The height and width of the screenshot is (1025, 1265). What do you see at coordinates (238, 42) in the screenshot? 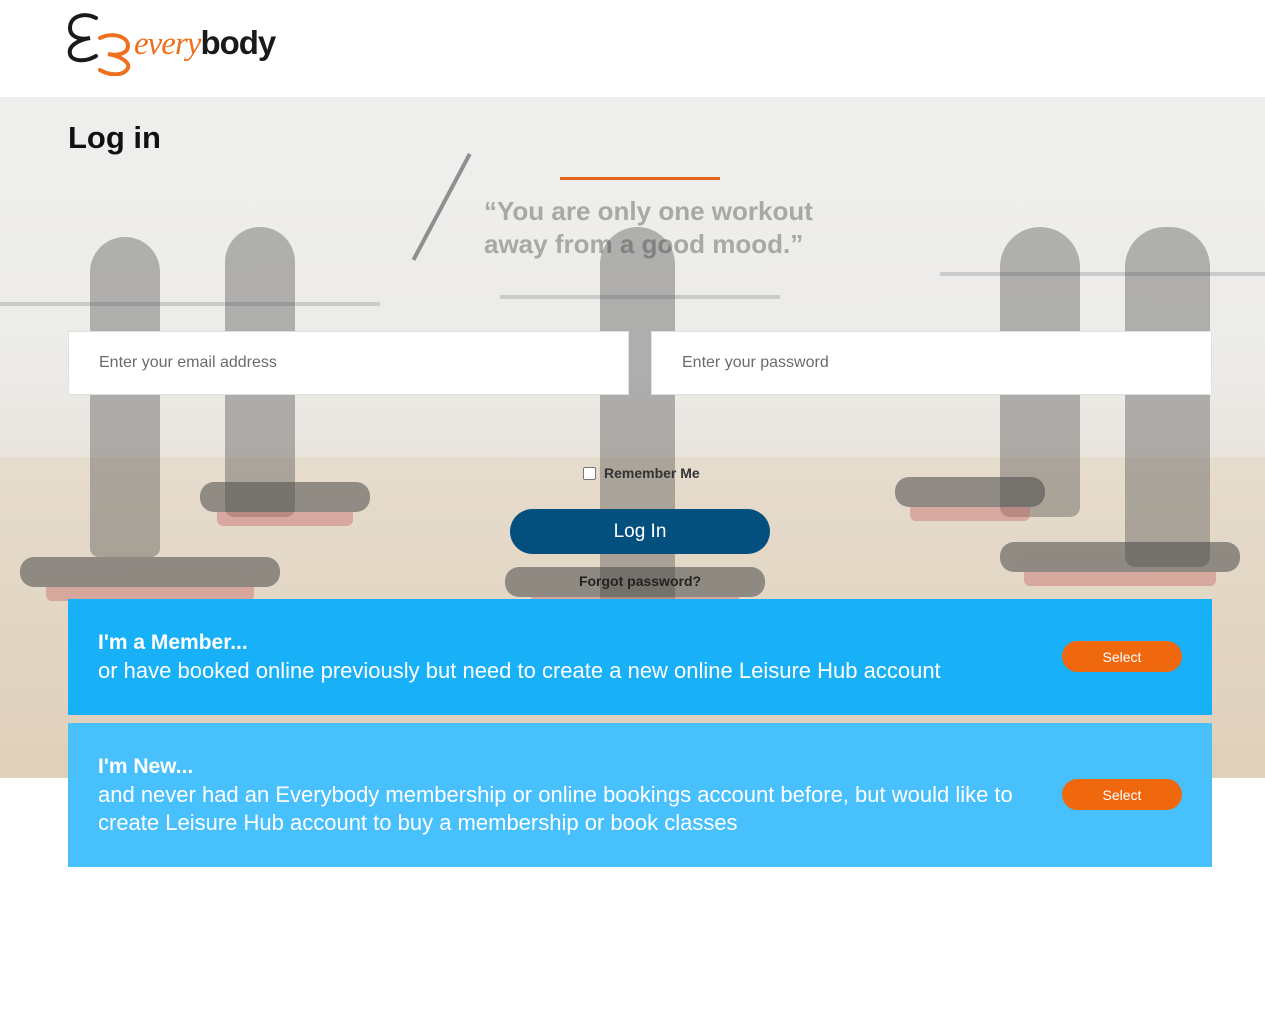
I see `logo-suffix: body` at bounding box center [238, 42].